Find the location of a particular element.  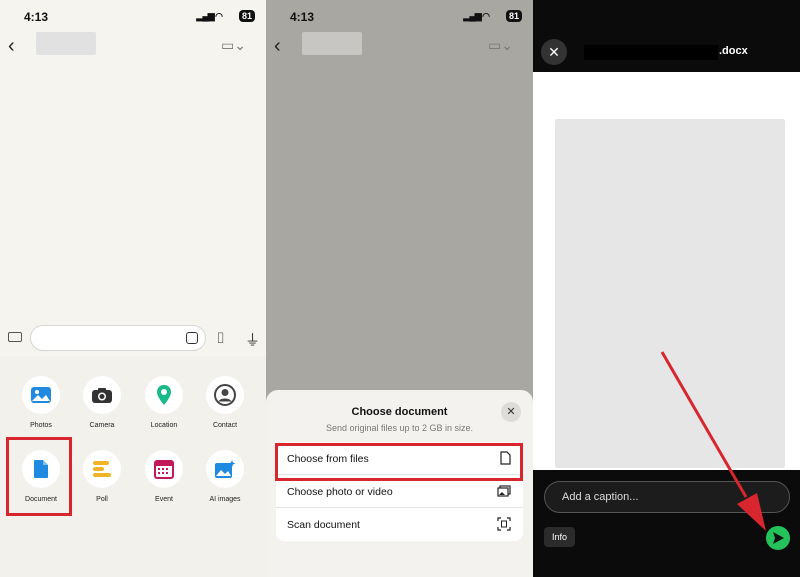

attach-poll: Poll is located at coordinates (102, 476).